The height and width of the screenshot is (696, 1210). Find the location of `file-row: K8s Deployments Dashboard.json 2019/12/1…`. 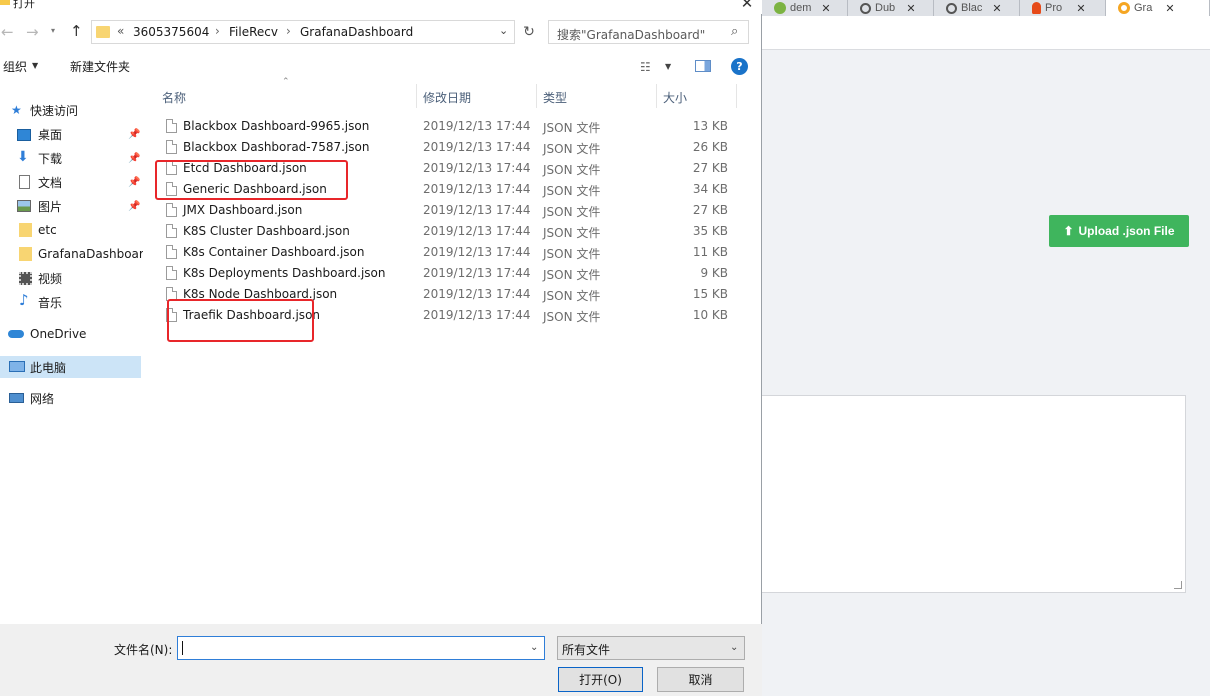

file-row: K8s Deployments Dashboard.json 2019/12/1… is located at coordinates (455, 273).